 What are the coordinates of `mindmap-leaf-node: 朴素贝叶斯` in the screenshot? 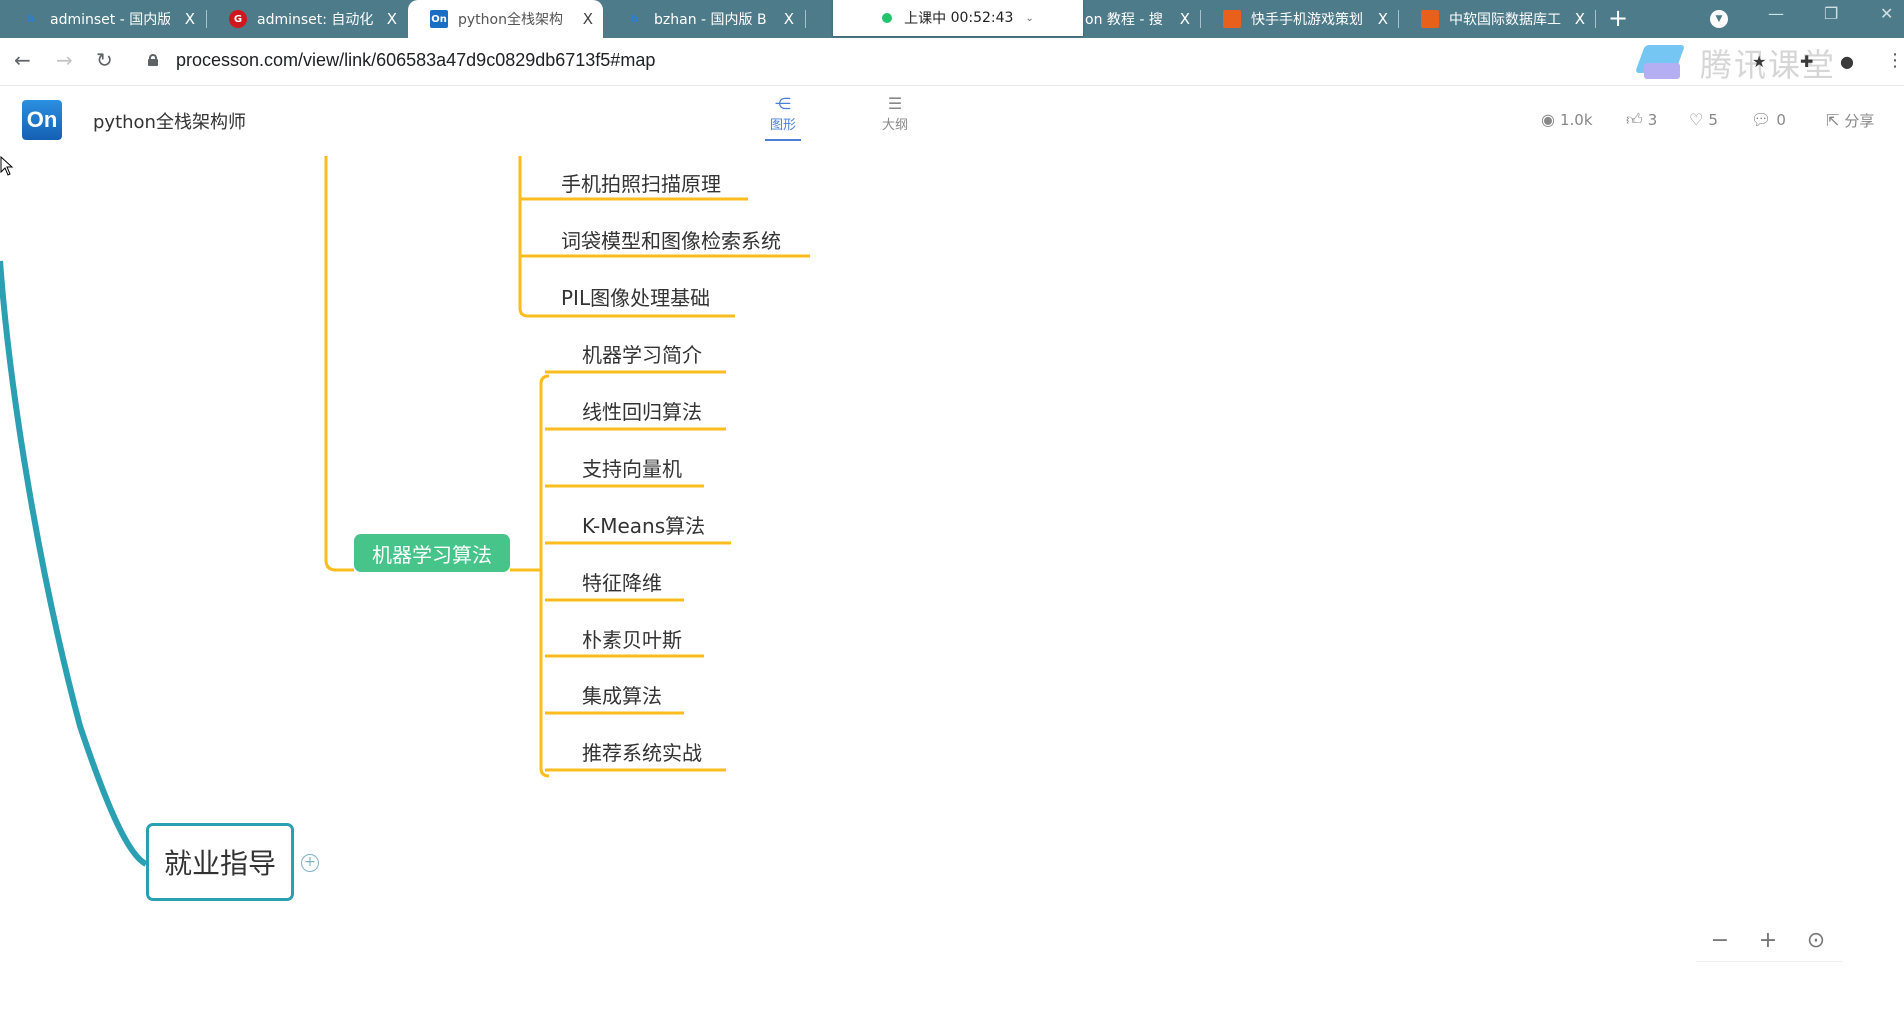 It's located at (632, 638).